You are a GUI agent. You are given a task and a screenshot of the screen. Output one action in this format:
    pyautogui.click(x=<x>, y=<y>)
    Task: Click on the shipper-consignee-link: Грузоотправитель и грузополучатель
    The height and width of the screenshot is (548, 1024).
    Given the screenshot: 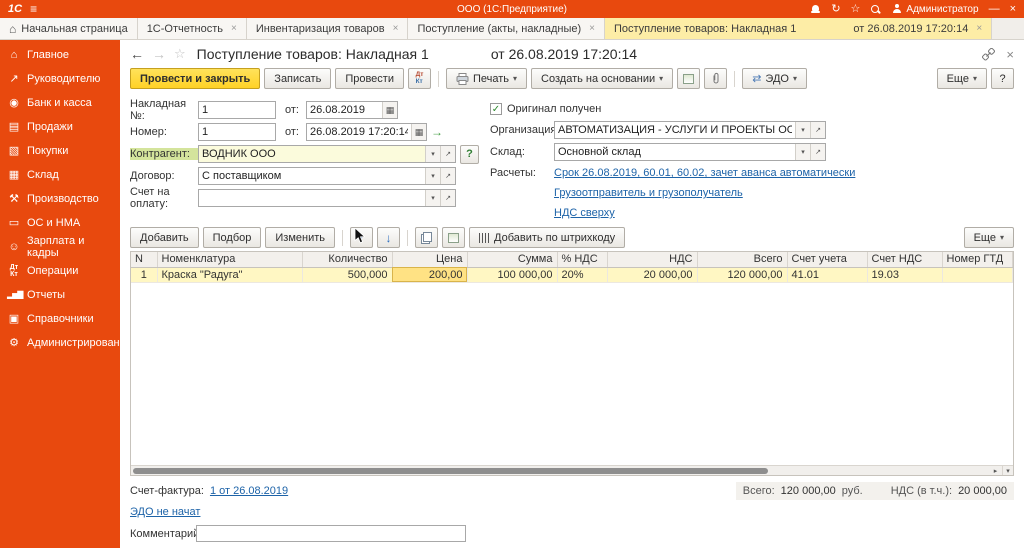 What is the action you would take?
    pyautogui.click(x=648, y=193)
    